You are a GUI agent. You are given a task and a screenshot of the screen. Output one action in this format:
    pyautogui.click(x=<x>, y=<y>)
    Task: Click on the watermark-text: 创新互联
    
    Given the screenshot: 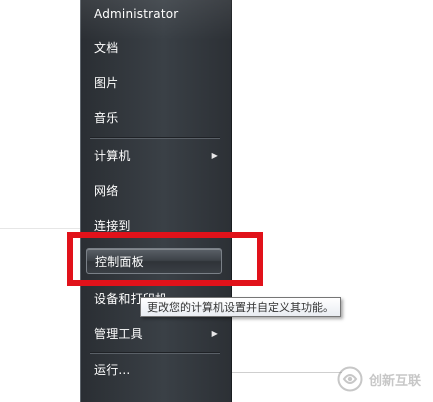 What is the action you would take?
    pyautogui.click(x=394, y=381)
    